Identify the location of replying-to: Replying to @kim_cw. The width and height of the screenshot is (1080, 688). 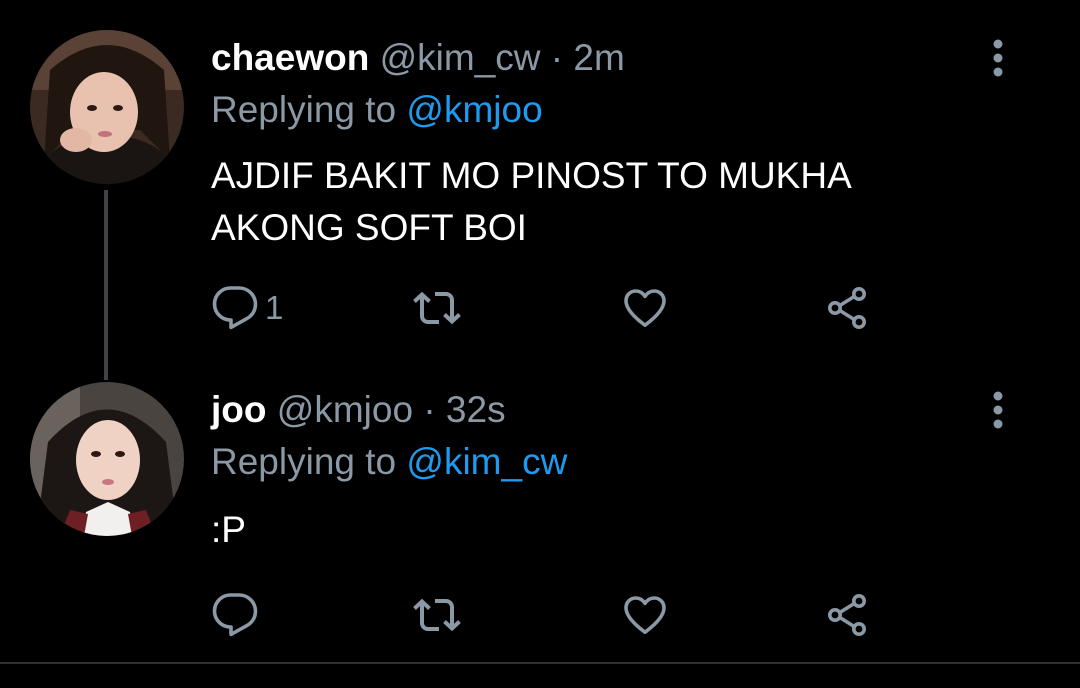
(389, 462).